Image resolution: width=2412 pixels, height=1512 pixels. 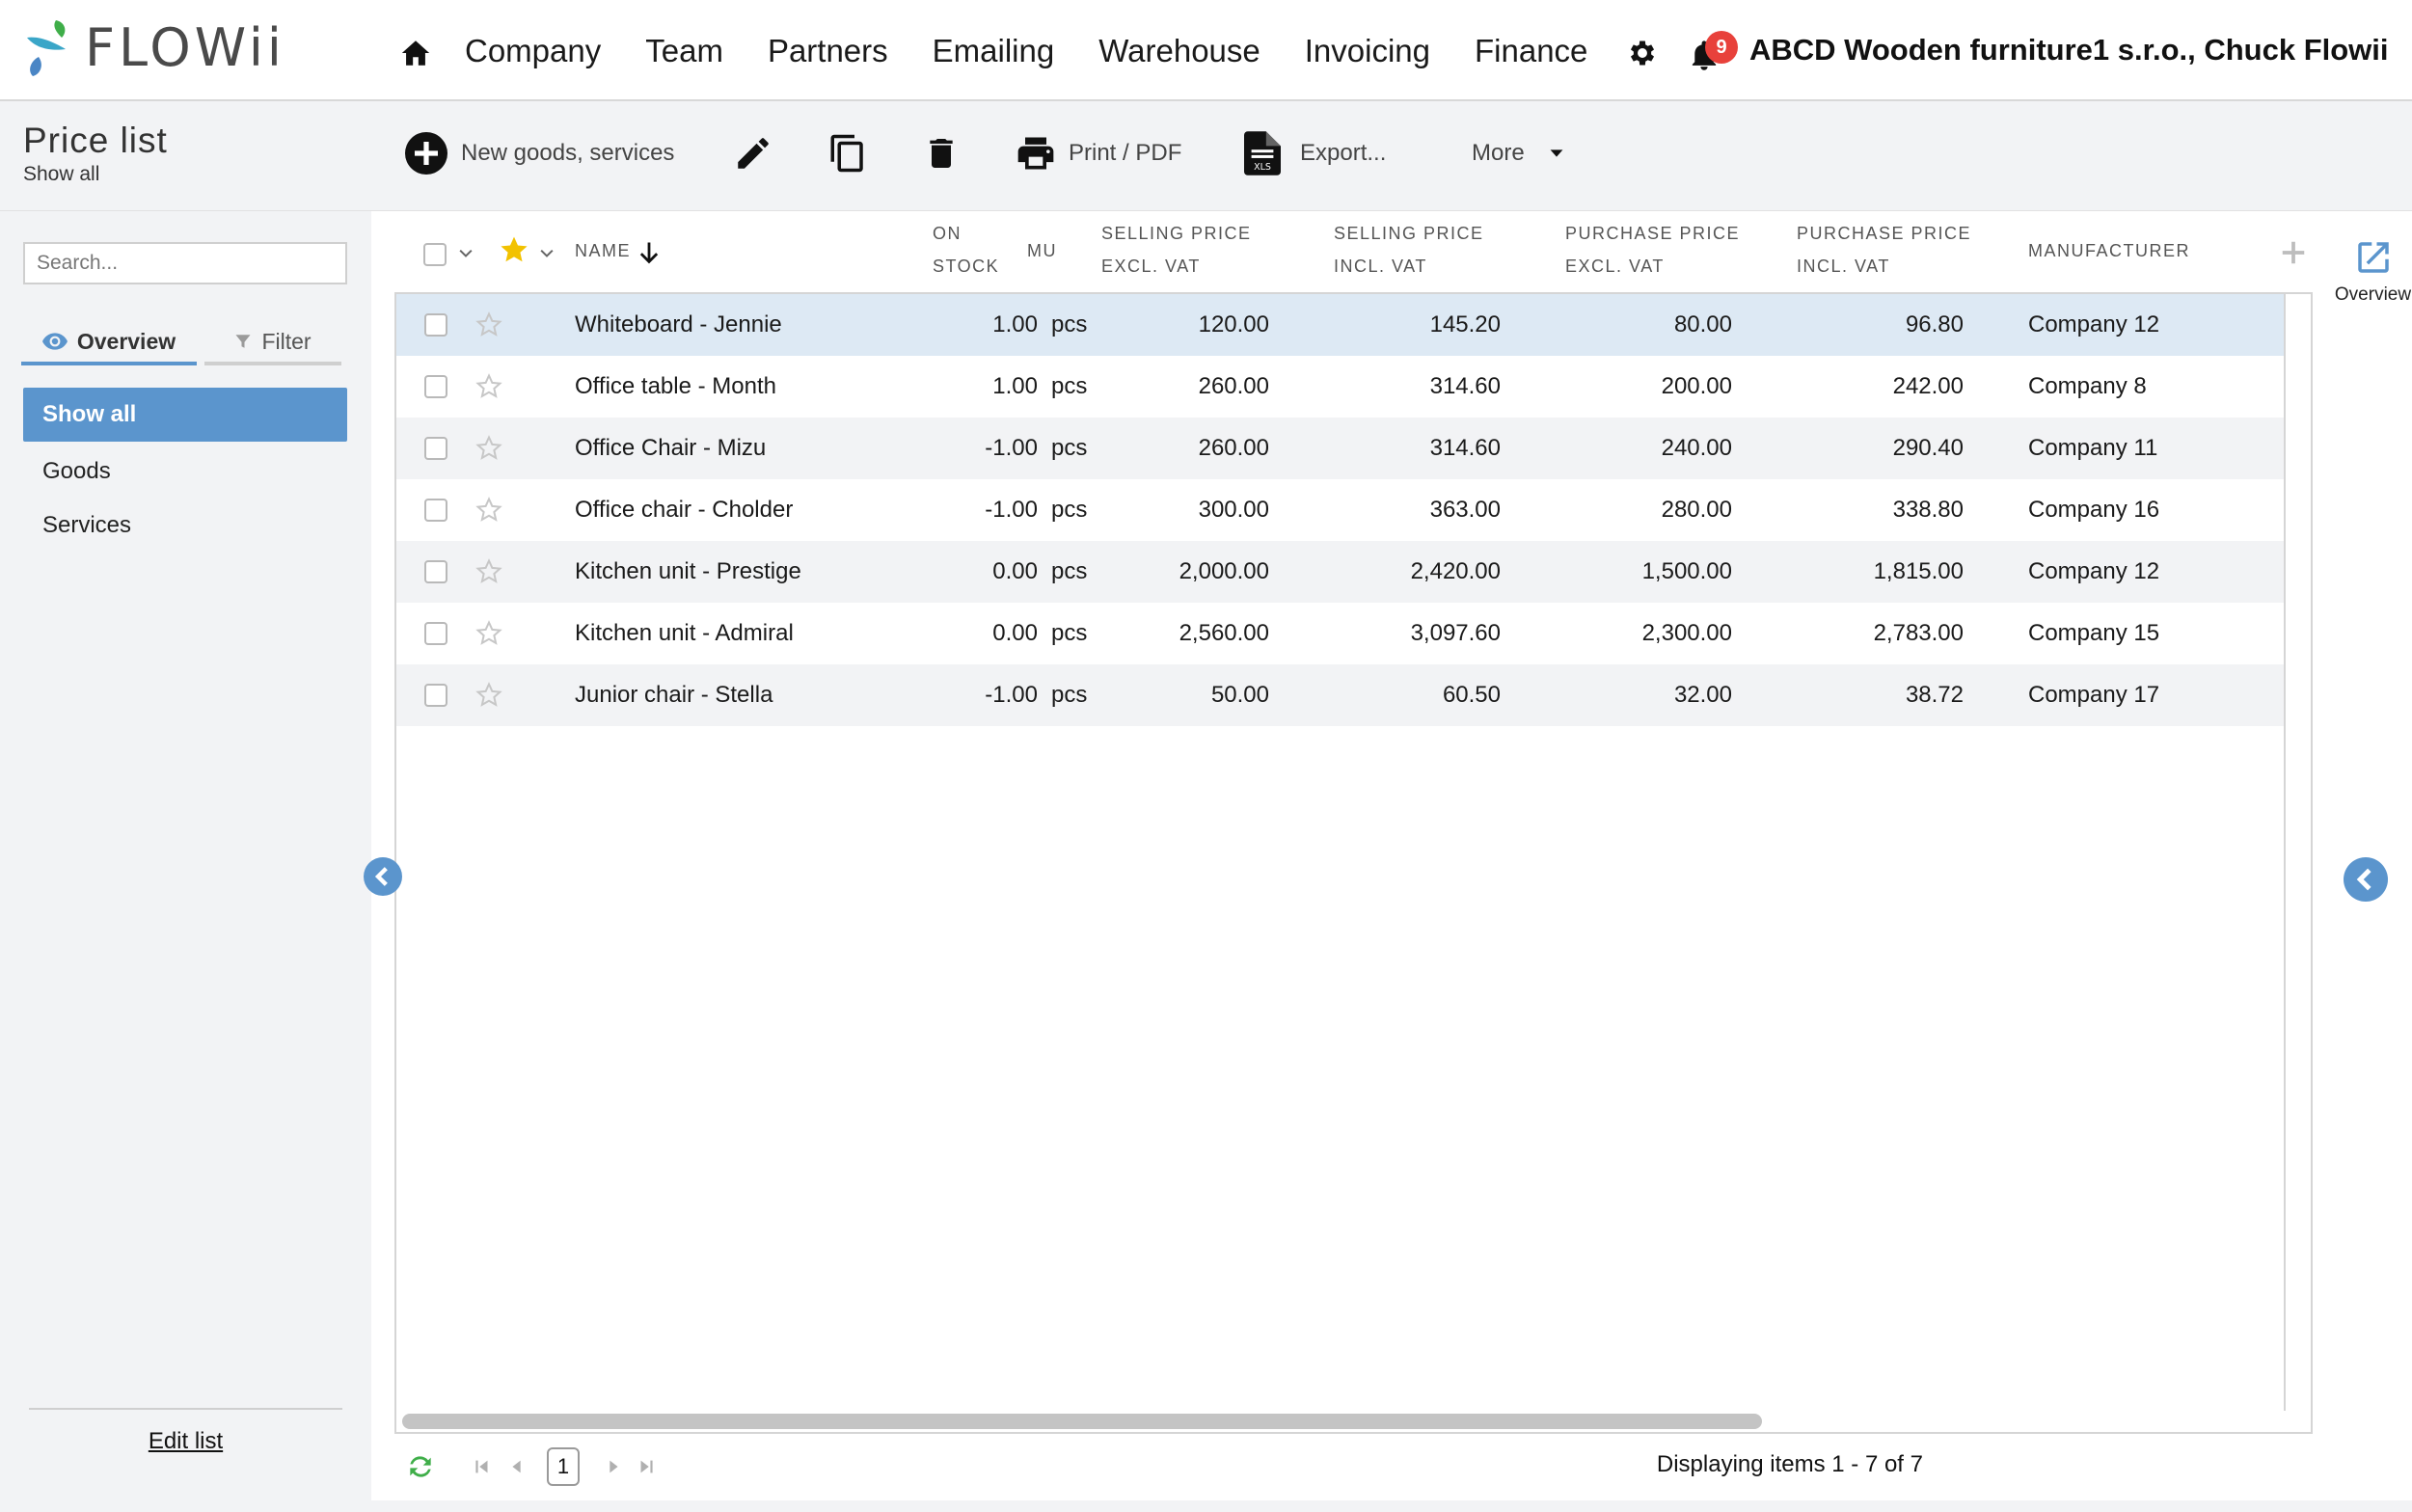 I want to click on sidebar-item-goods: Goods, so click(x=185, y=472).